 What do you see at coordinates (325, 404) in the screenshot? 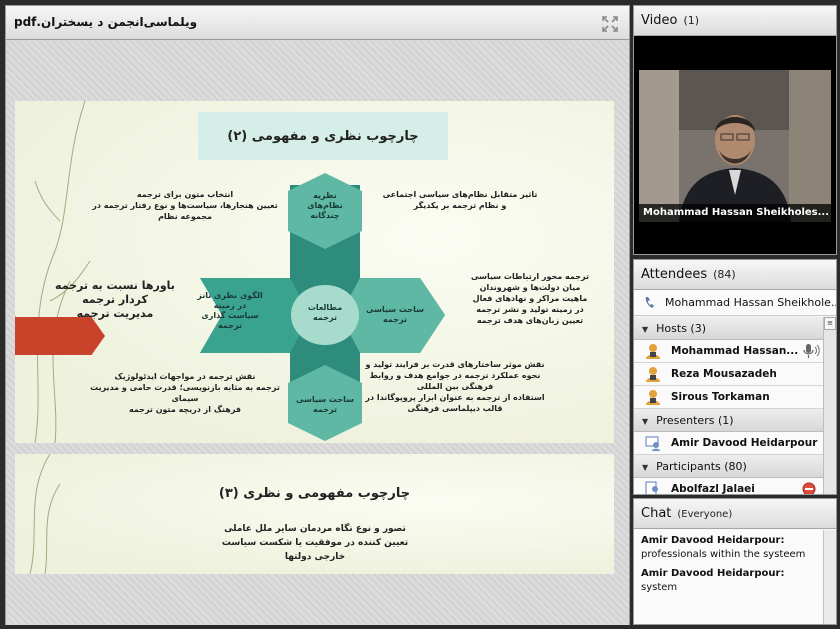
I see `diagram-label-bottom: ساحت سیاسی ترجمه` at bounding box center [325, 404].